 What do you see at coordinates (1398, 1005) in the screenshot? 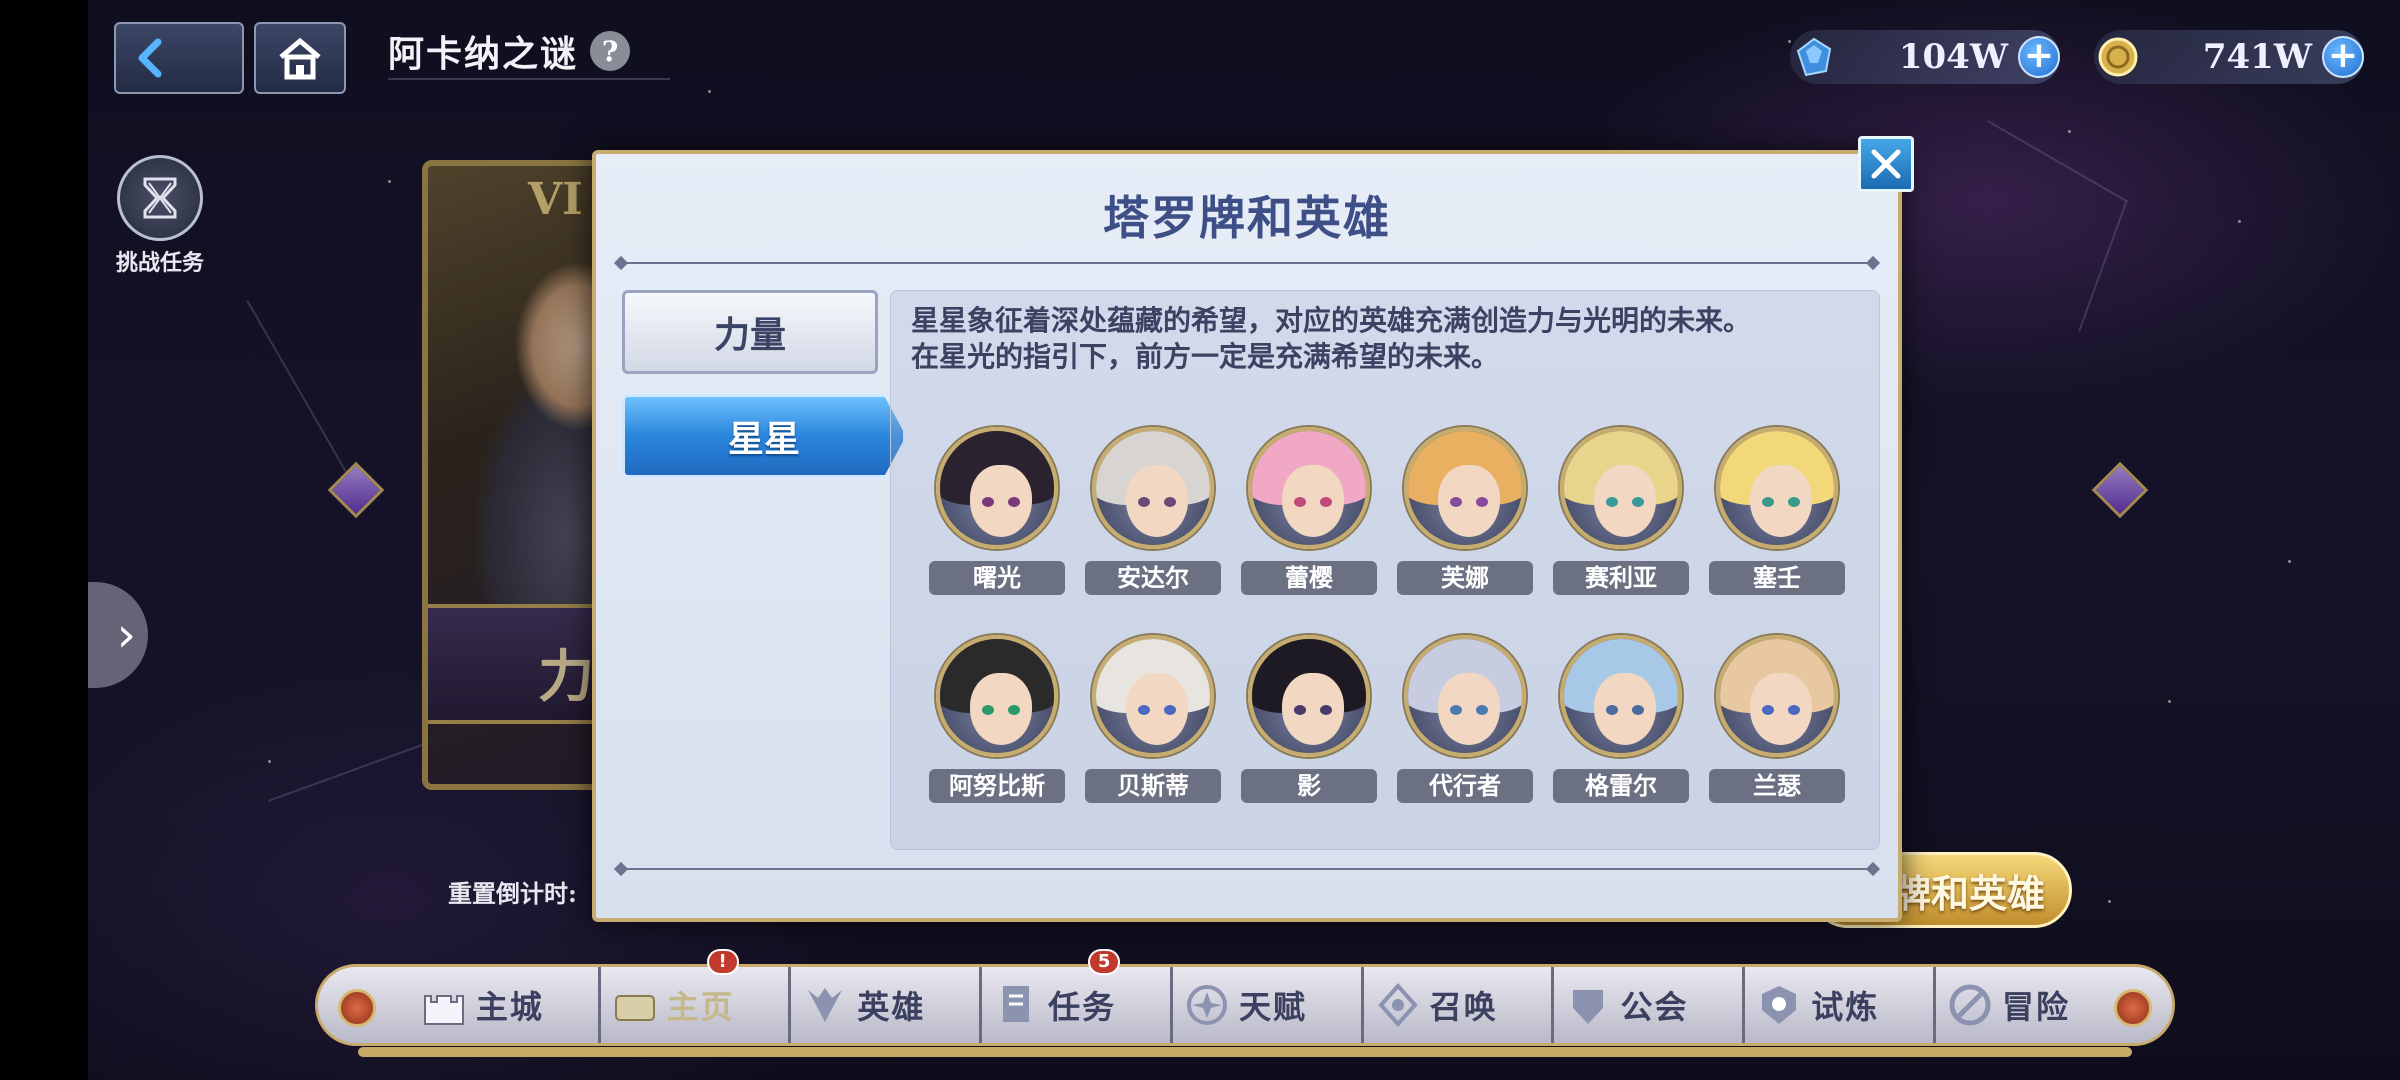
I see `summon-icon` at bounding box center [1398, 1005].